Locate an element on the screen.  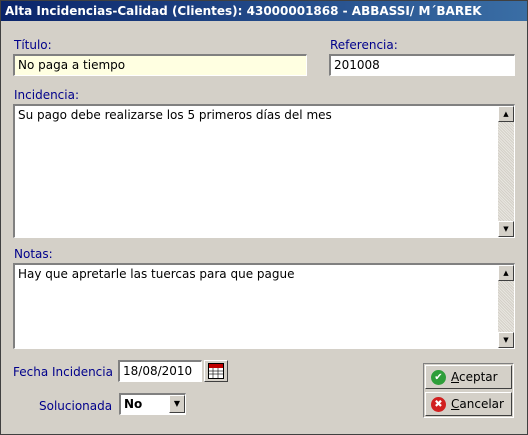
aceptar-button: ✔ Aceptar is located at coordinates (468, 377).